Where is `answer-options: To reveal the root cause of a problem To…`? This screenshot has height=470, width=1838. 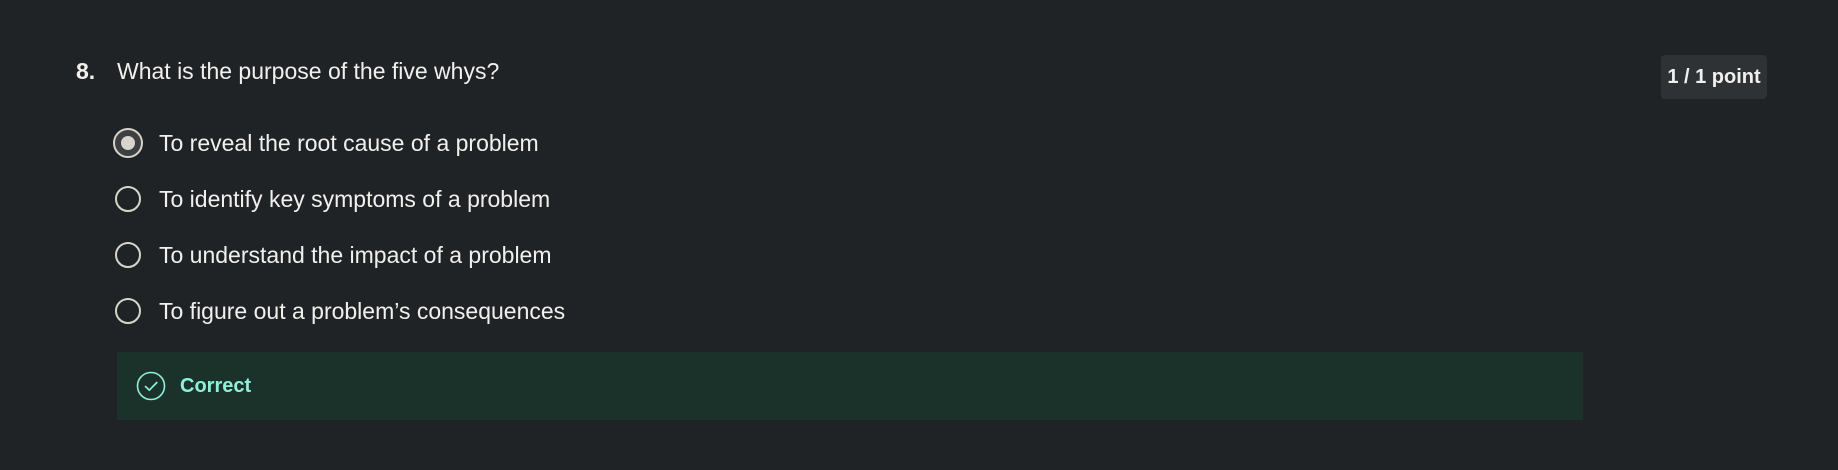 answer-options: To reveal the root cause of a problem To… is located at coordinates (339, 239).